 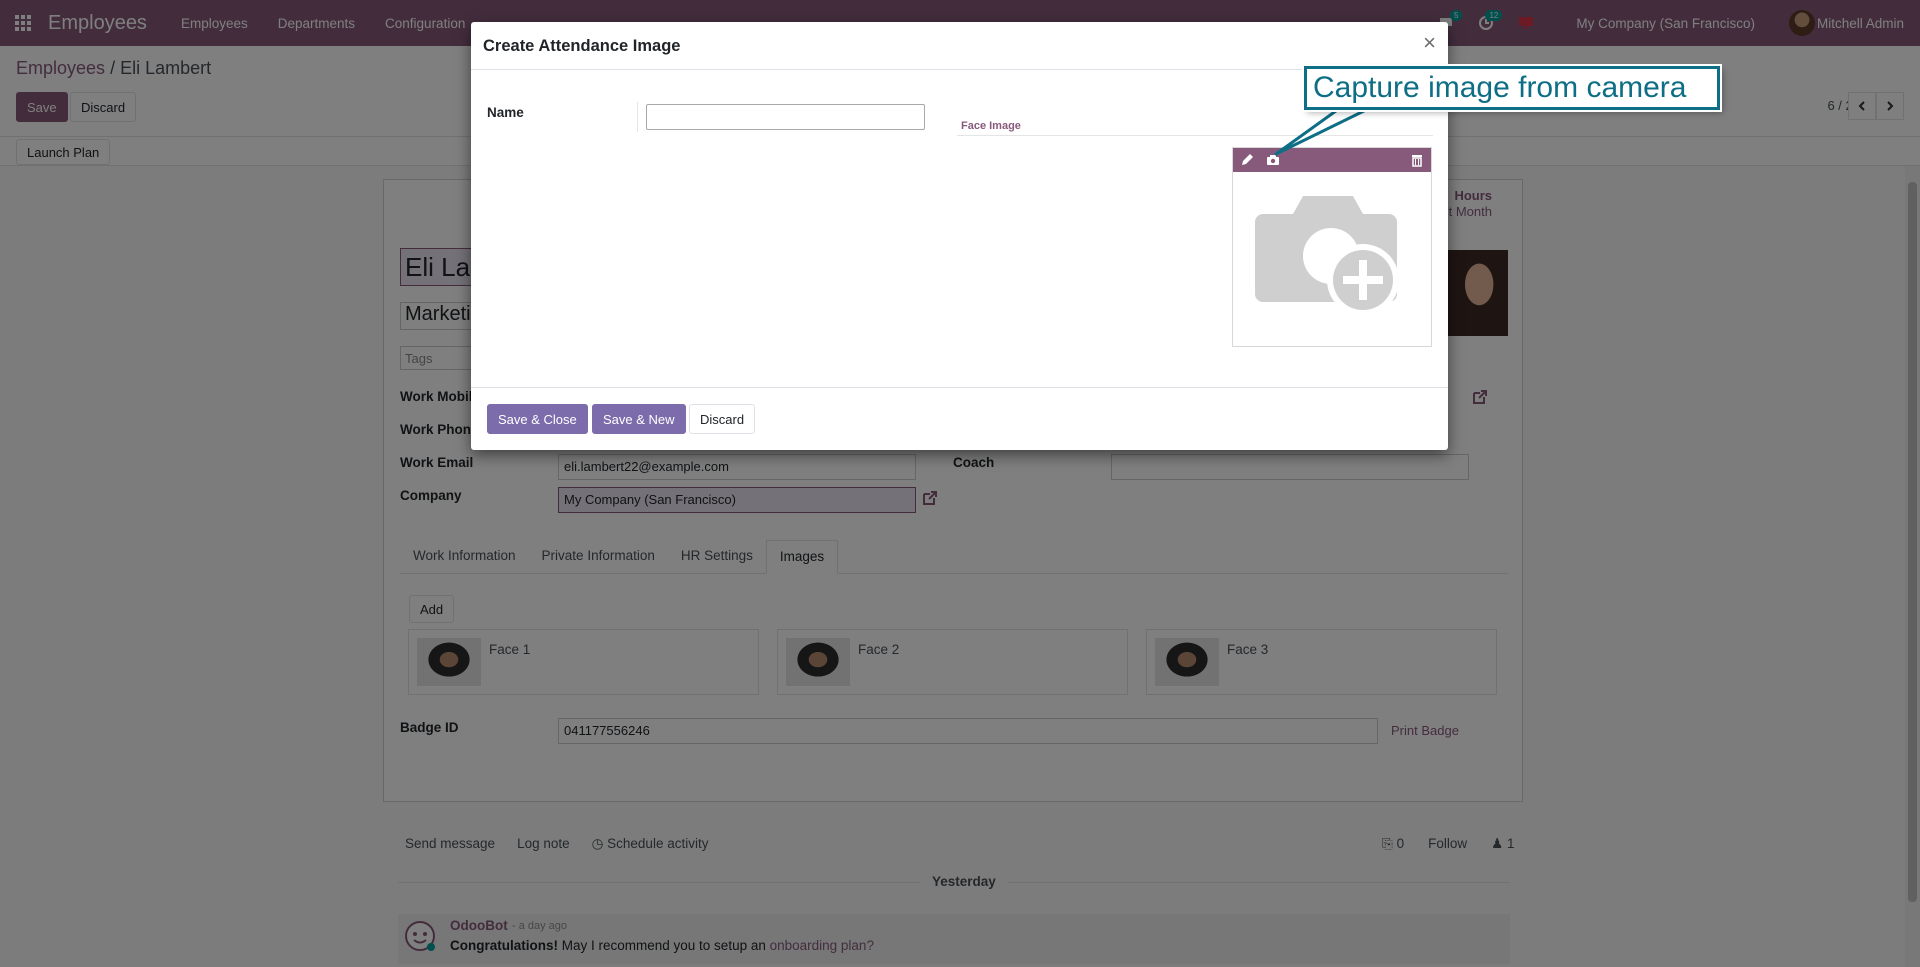 I want to click on face-image-widget, so click(x=1332, y=247).